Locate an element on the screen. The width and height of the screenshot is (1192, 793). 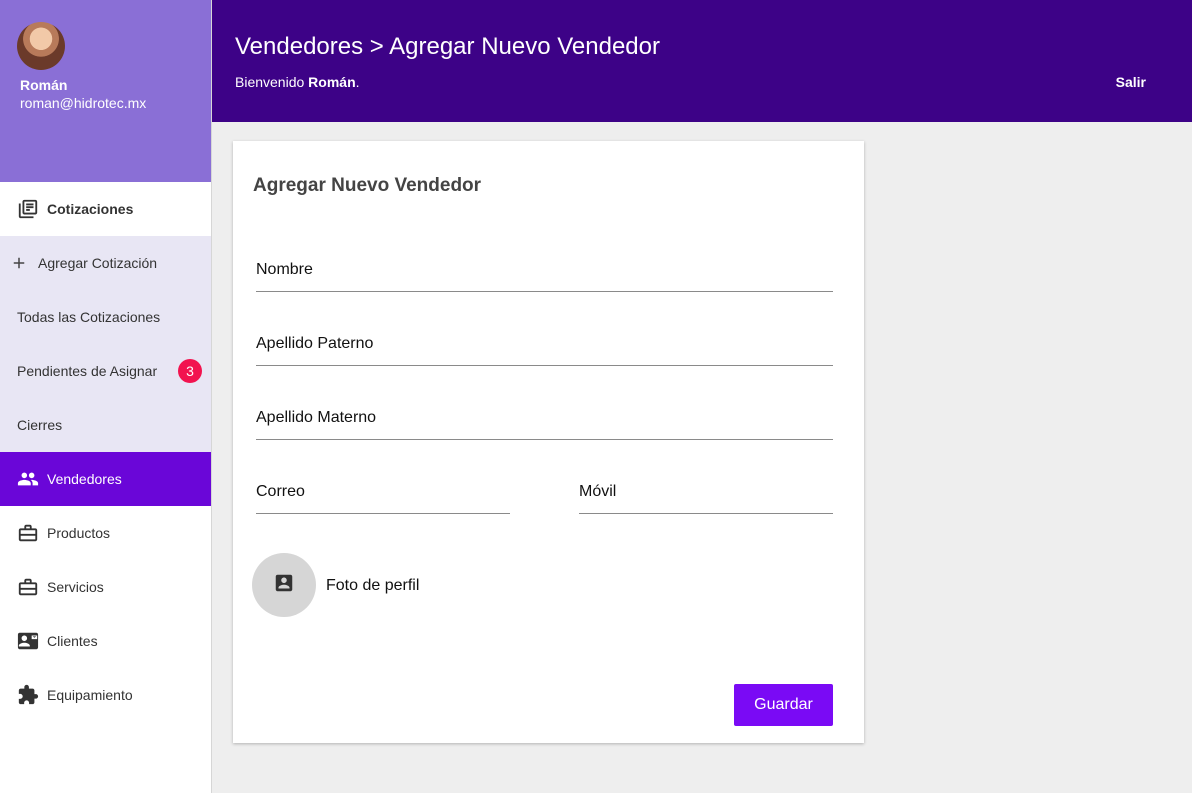
movil-input is located at coordinates (706, 487).